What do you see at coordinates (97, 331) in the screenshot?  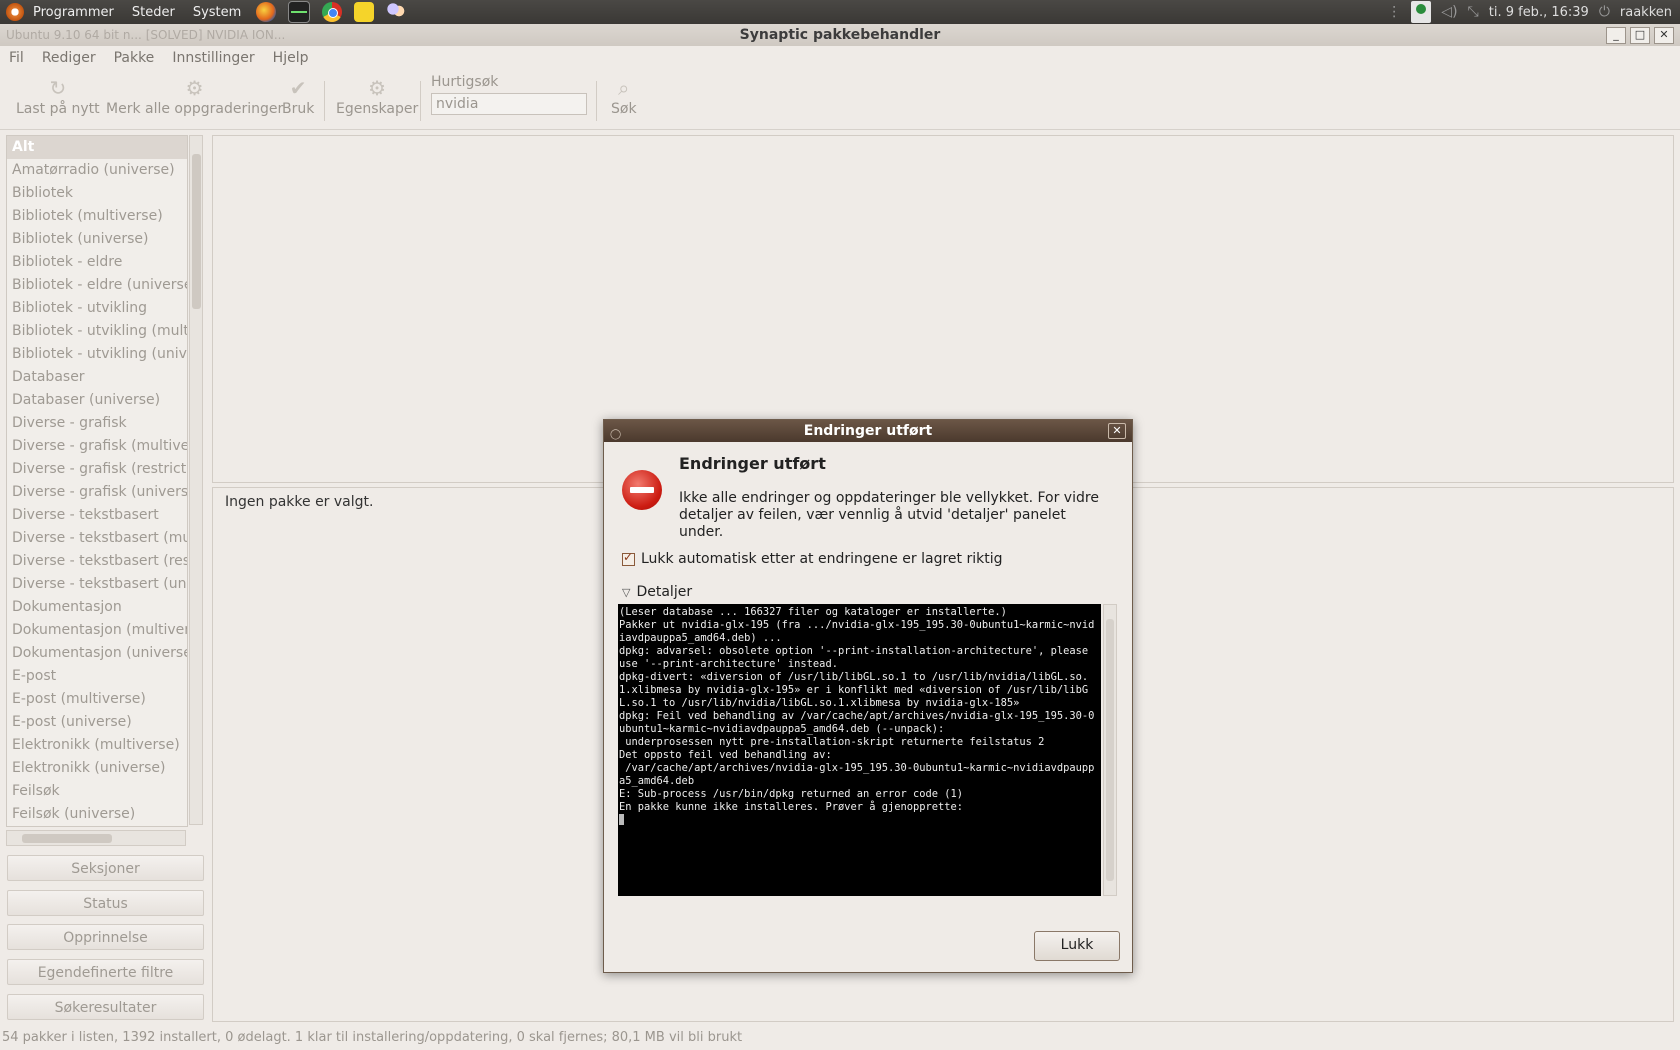 I see `section-item: Bibliotek - utvikling (multiverse)` at bounding box center [97, 331].